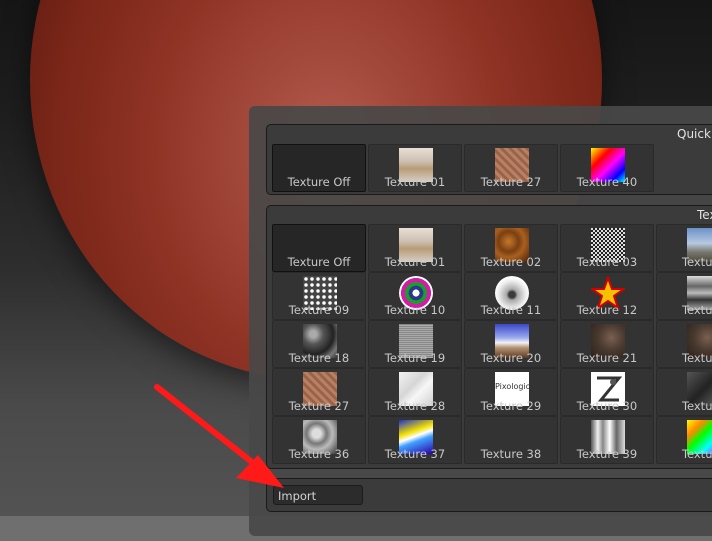 This screenshot has height=541, width=712. What do you see at coordinates (607, 358) in the screenshot?
I see `texture-label: Texture 21` at bounding box center [607, 358].